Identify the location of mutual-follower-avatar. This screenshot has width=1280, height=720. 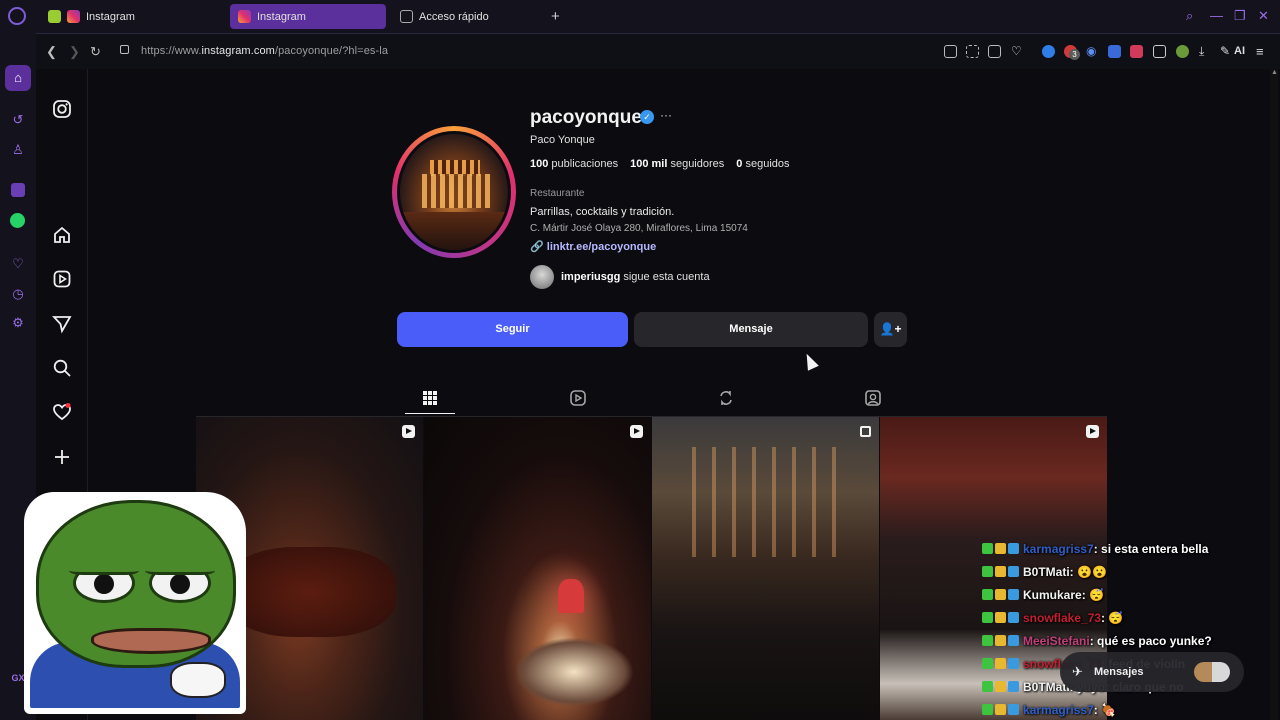
(542, 277).